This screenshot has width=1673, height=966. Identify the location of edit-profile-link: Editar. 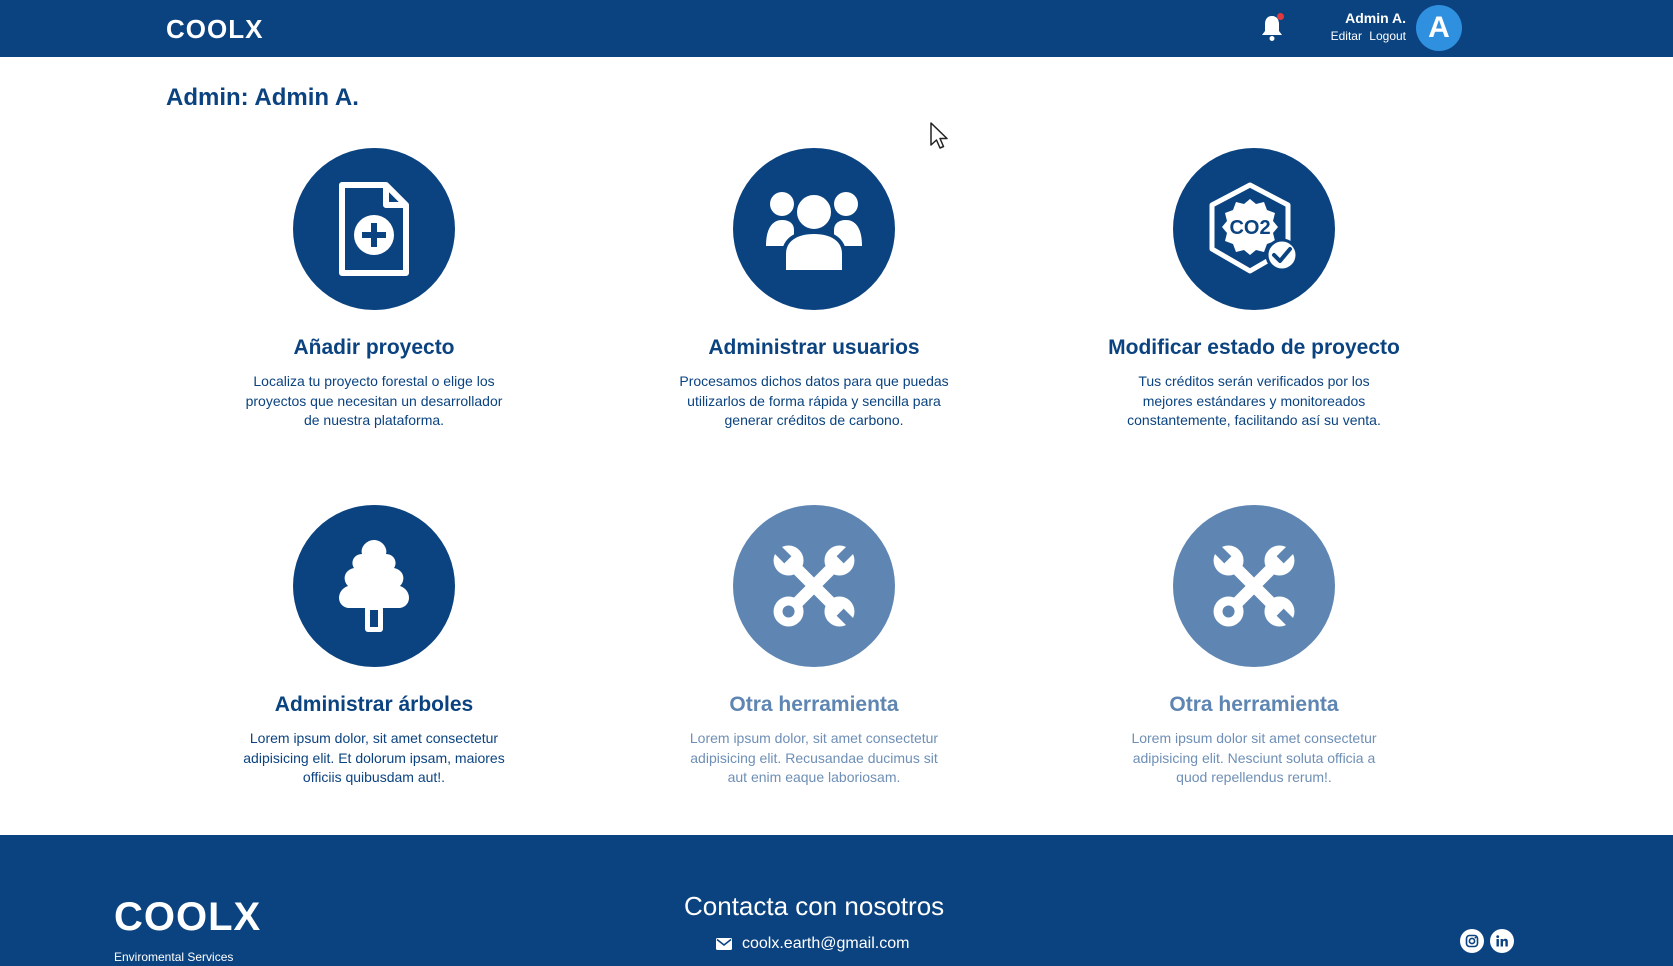
(1346, 36).